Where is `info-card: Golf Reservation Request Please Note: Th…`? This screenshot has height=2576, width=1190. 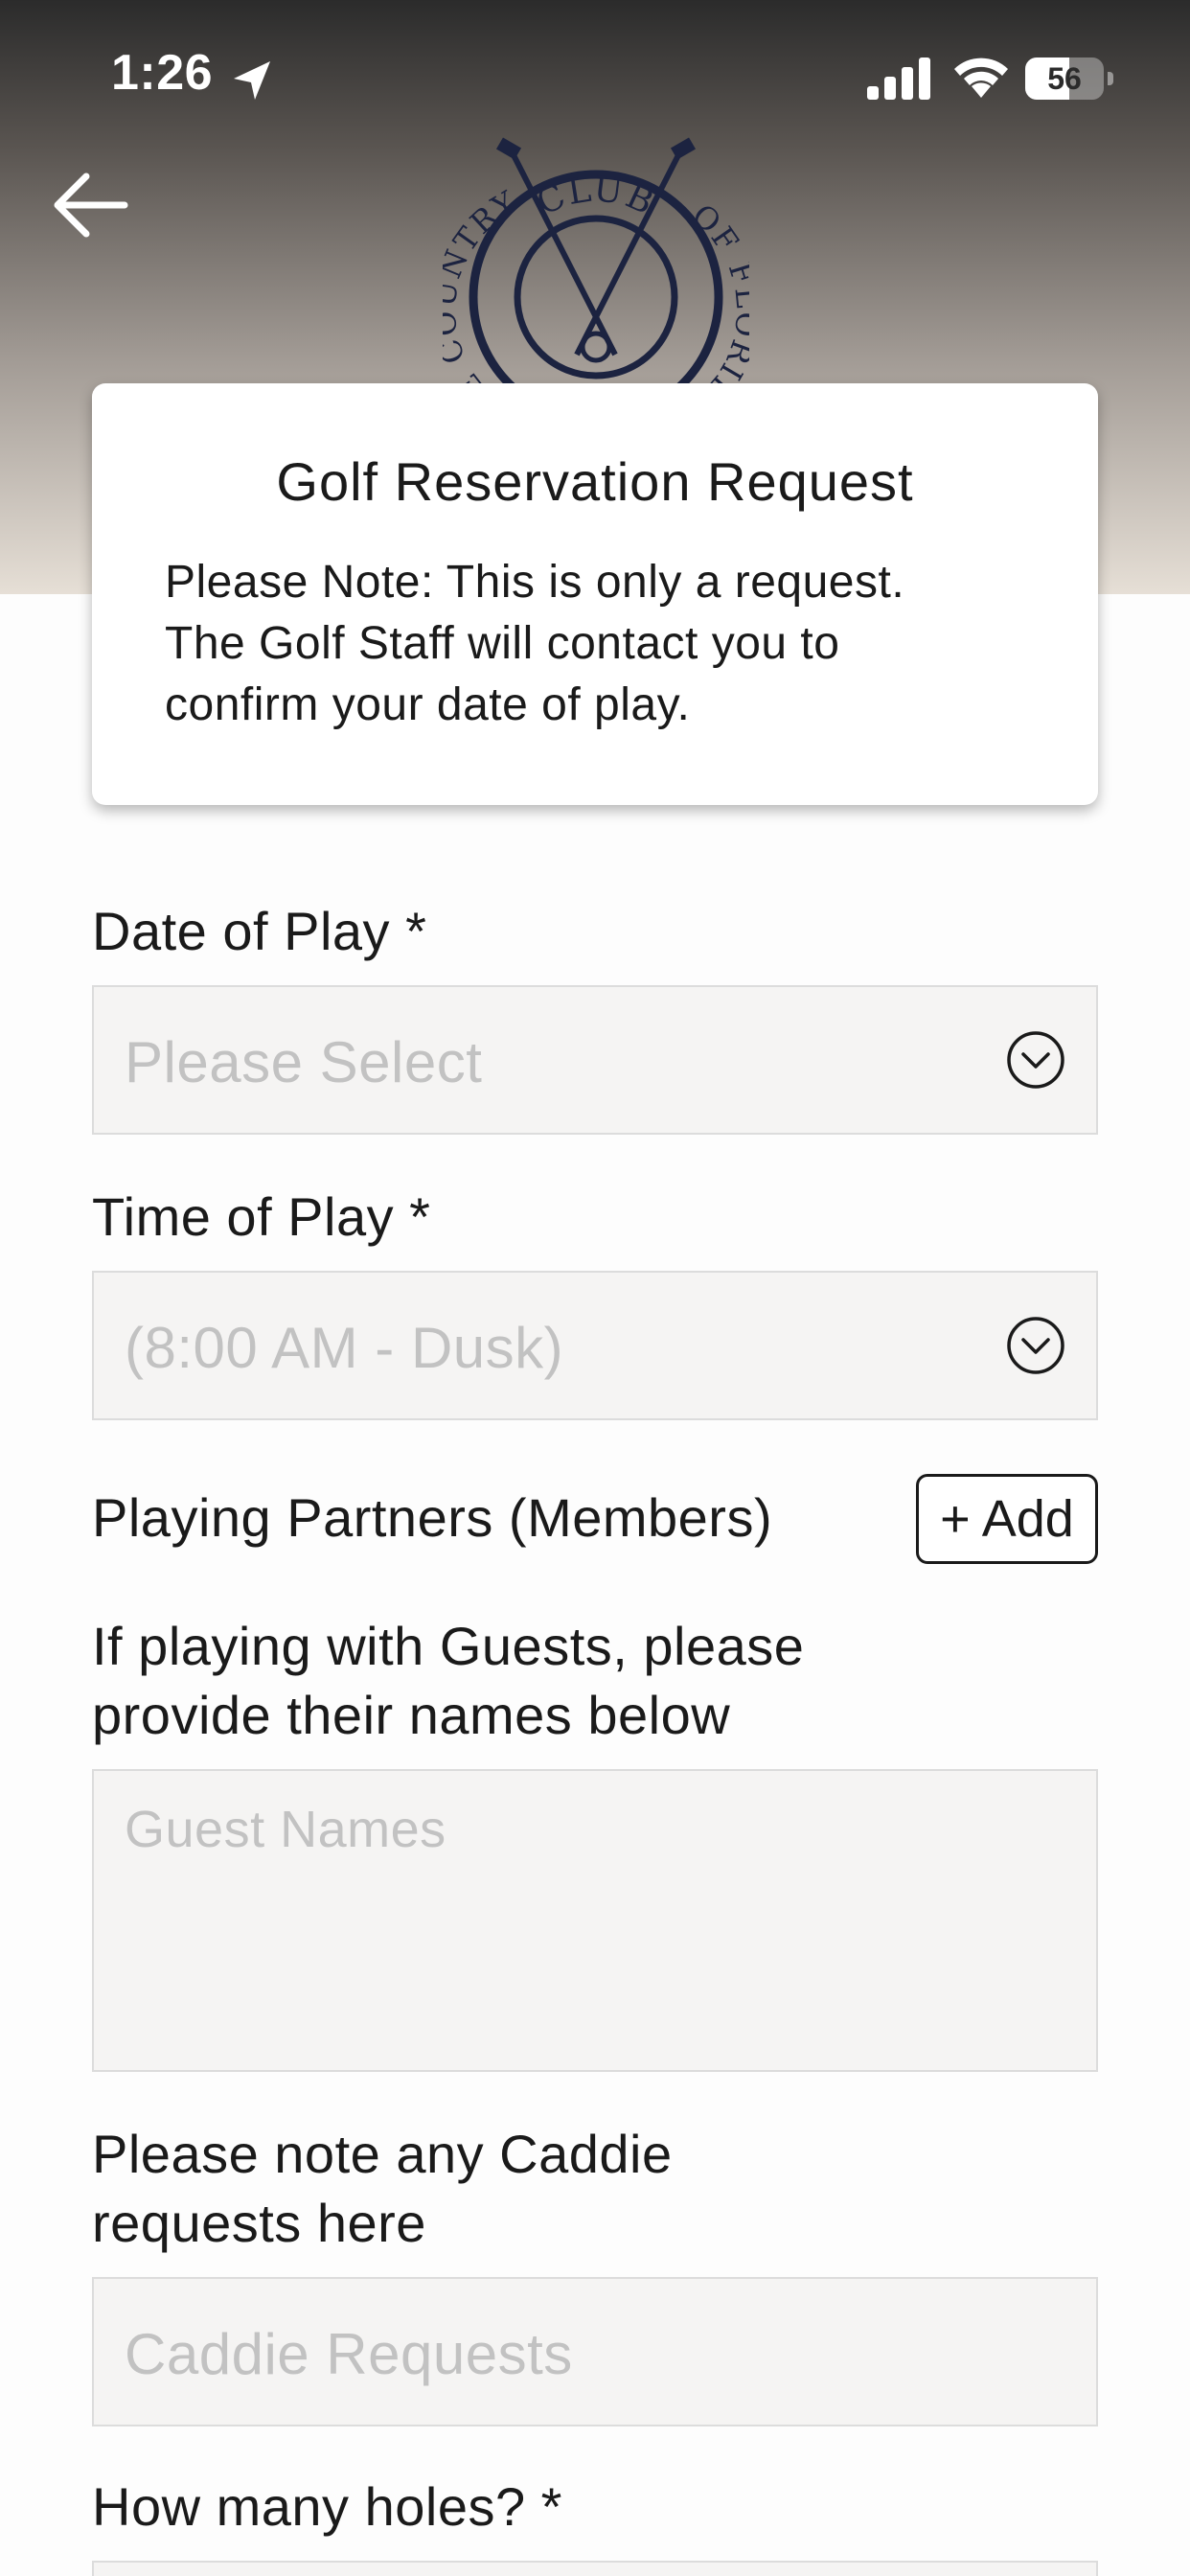 info-card: Golf Reservation Request Please Note: Th… is located at coordinates (595, 594).